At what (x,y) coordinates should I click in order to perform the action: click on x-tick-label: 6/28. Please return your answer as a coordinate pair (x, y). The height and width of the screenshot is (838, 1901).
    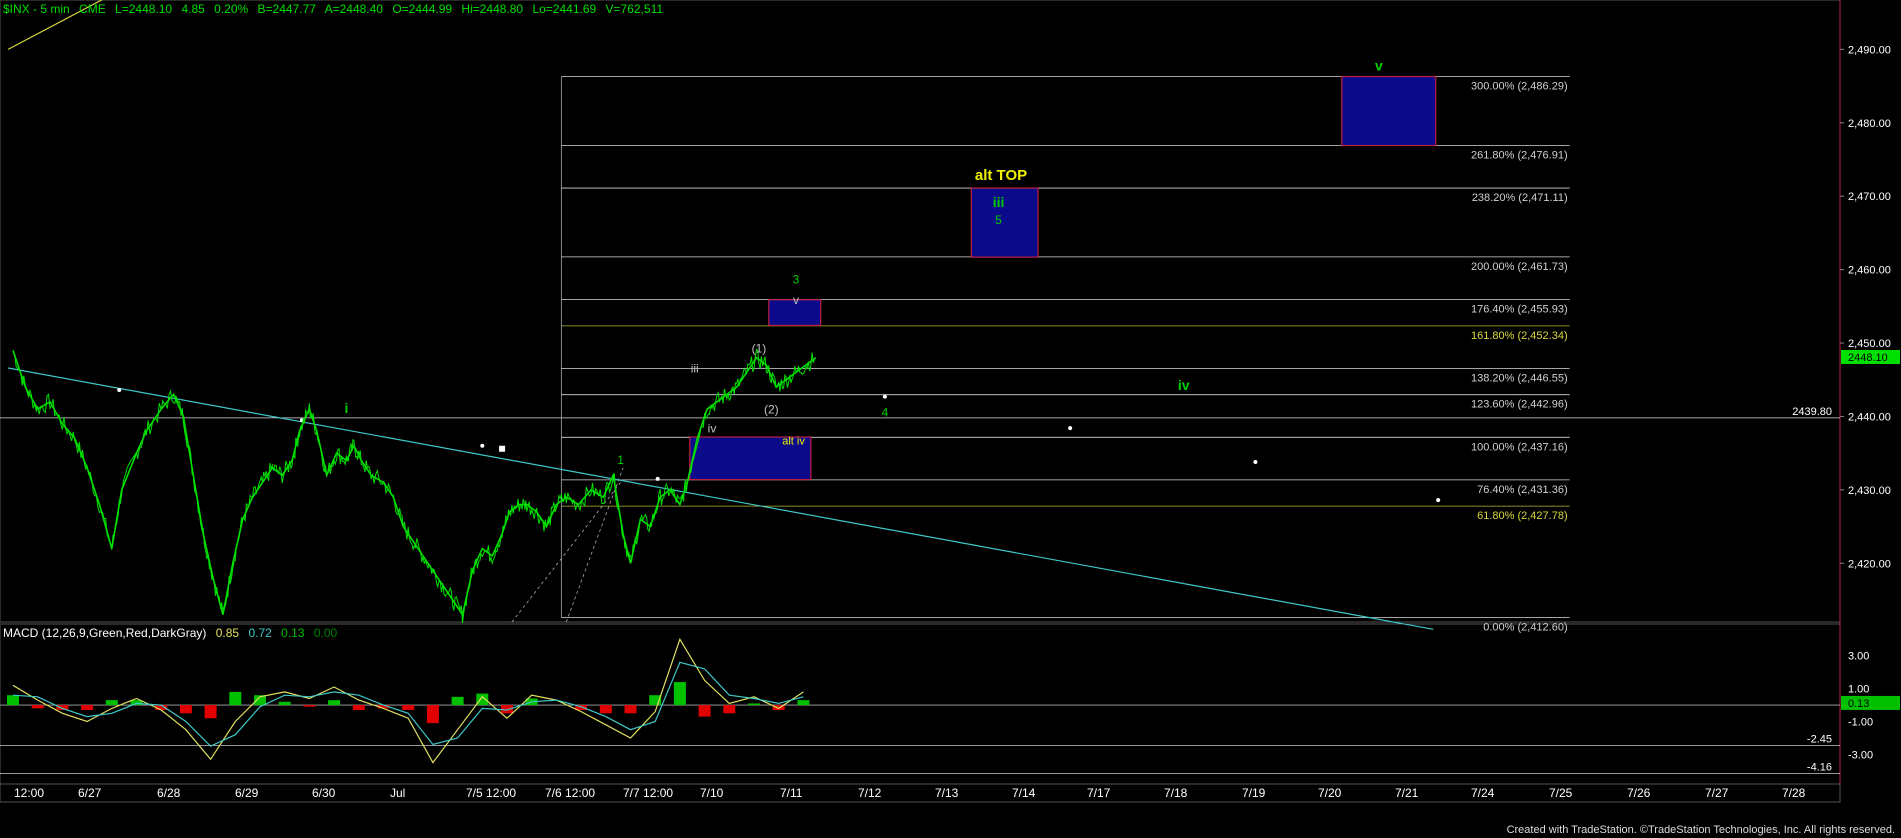
    Looking at the image, I should click on (169, 793).